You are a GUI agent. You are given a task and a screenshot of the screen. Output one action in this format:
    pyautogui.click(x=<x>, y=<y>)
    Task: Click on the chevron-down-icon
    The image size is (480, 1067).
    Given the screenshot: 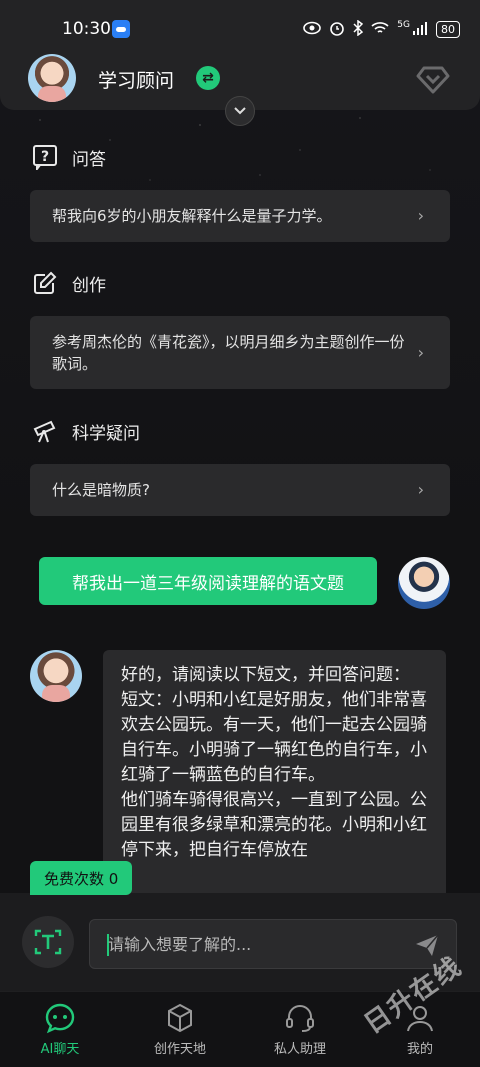 What is the action you would take?
    pyautogui.click(x=240, y=111)
    